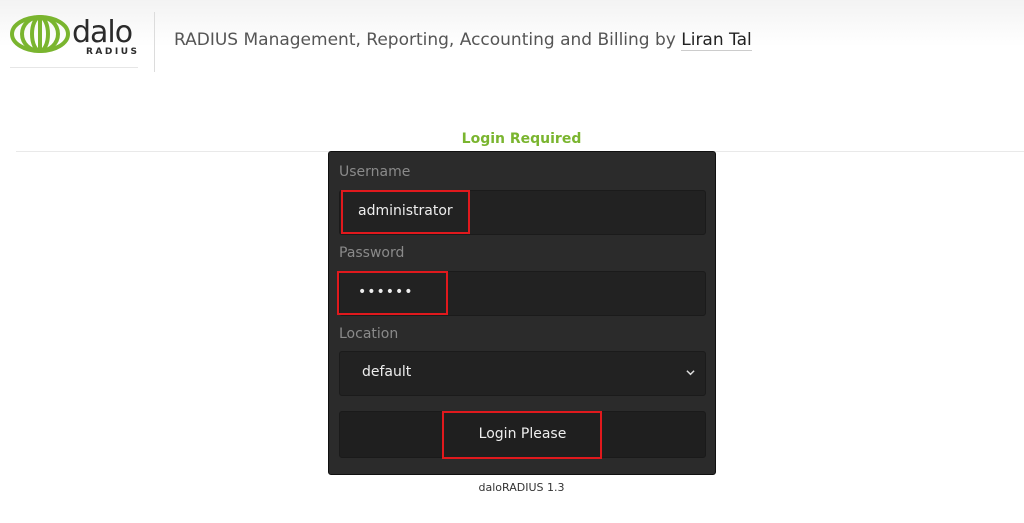  I want to click on dalo-radius-logo: dalo RADIUS, so click(74, 40).